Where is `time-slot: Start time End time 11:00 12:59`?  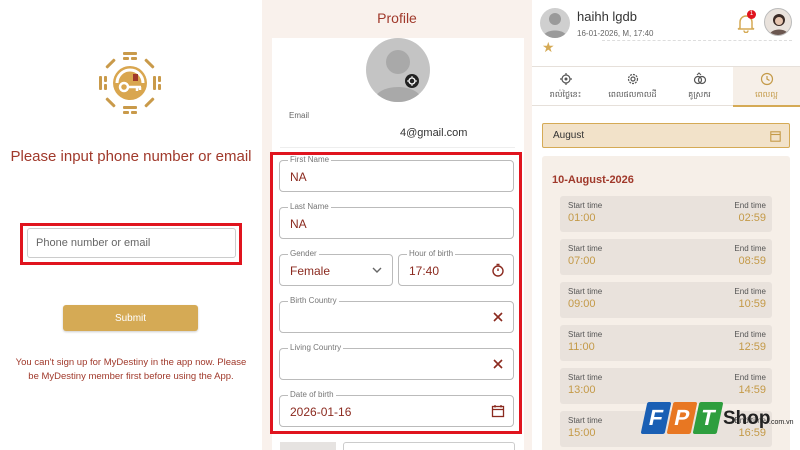
time-slot: Start time End time 11:00 12:59 is located at coordinates (666, 343).